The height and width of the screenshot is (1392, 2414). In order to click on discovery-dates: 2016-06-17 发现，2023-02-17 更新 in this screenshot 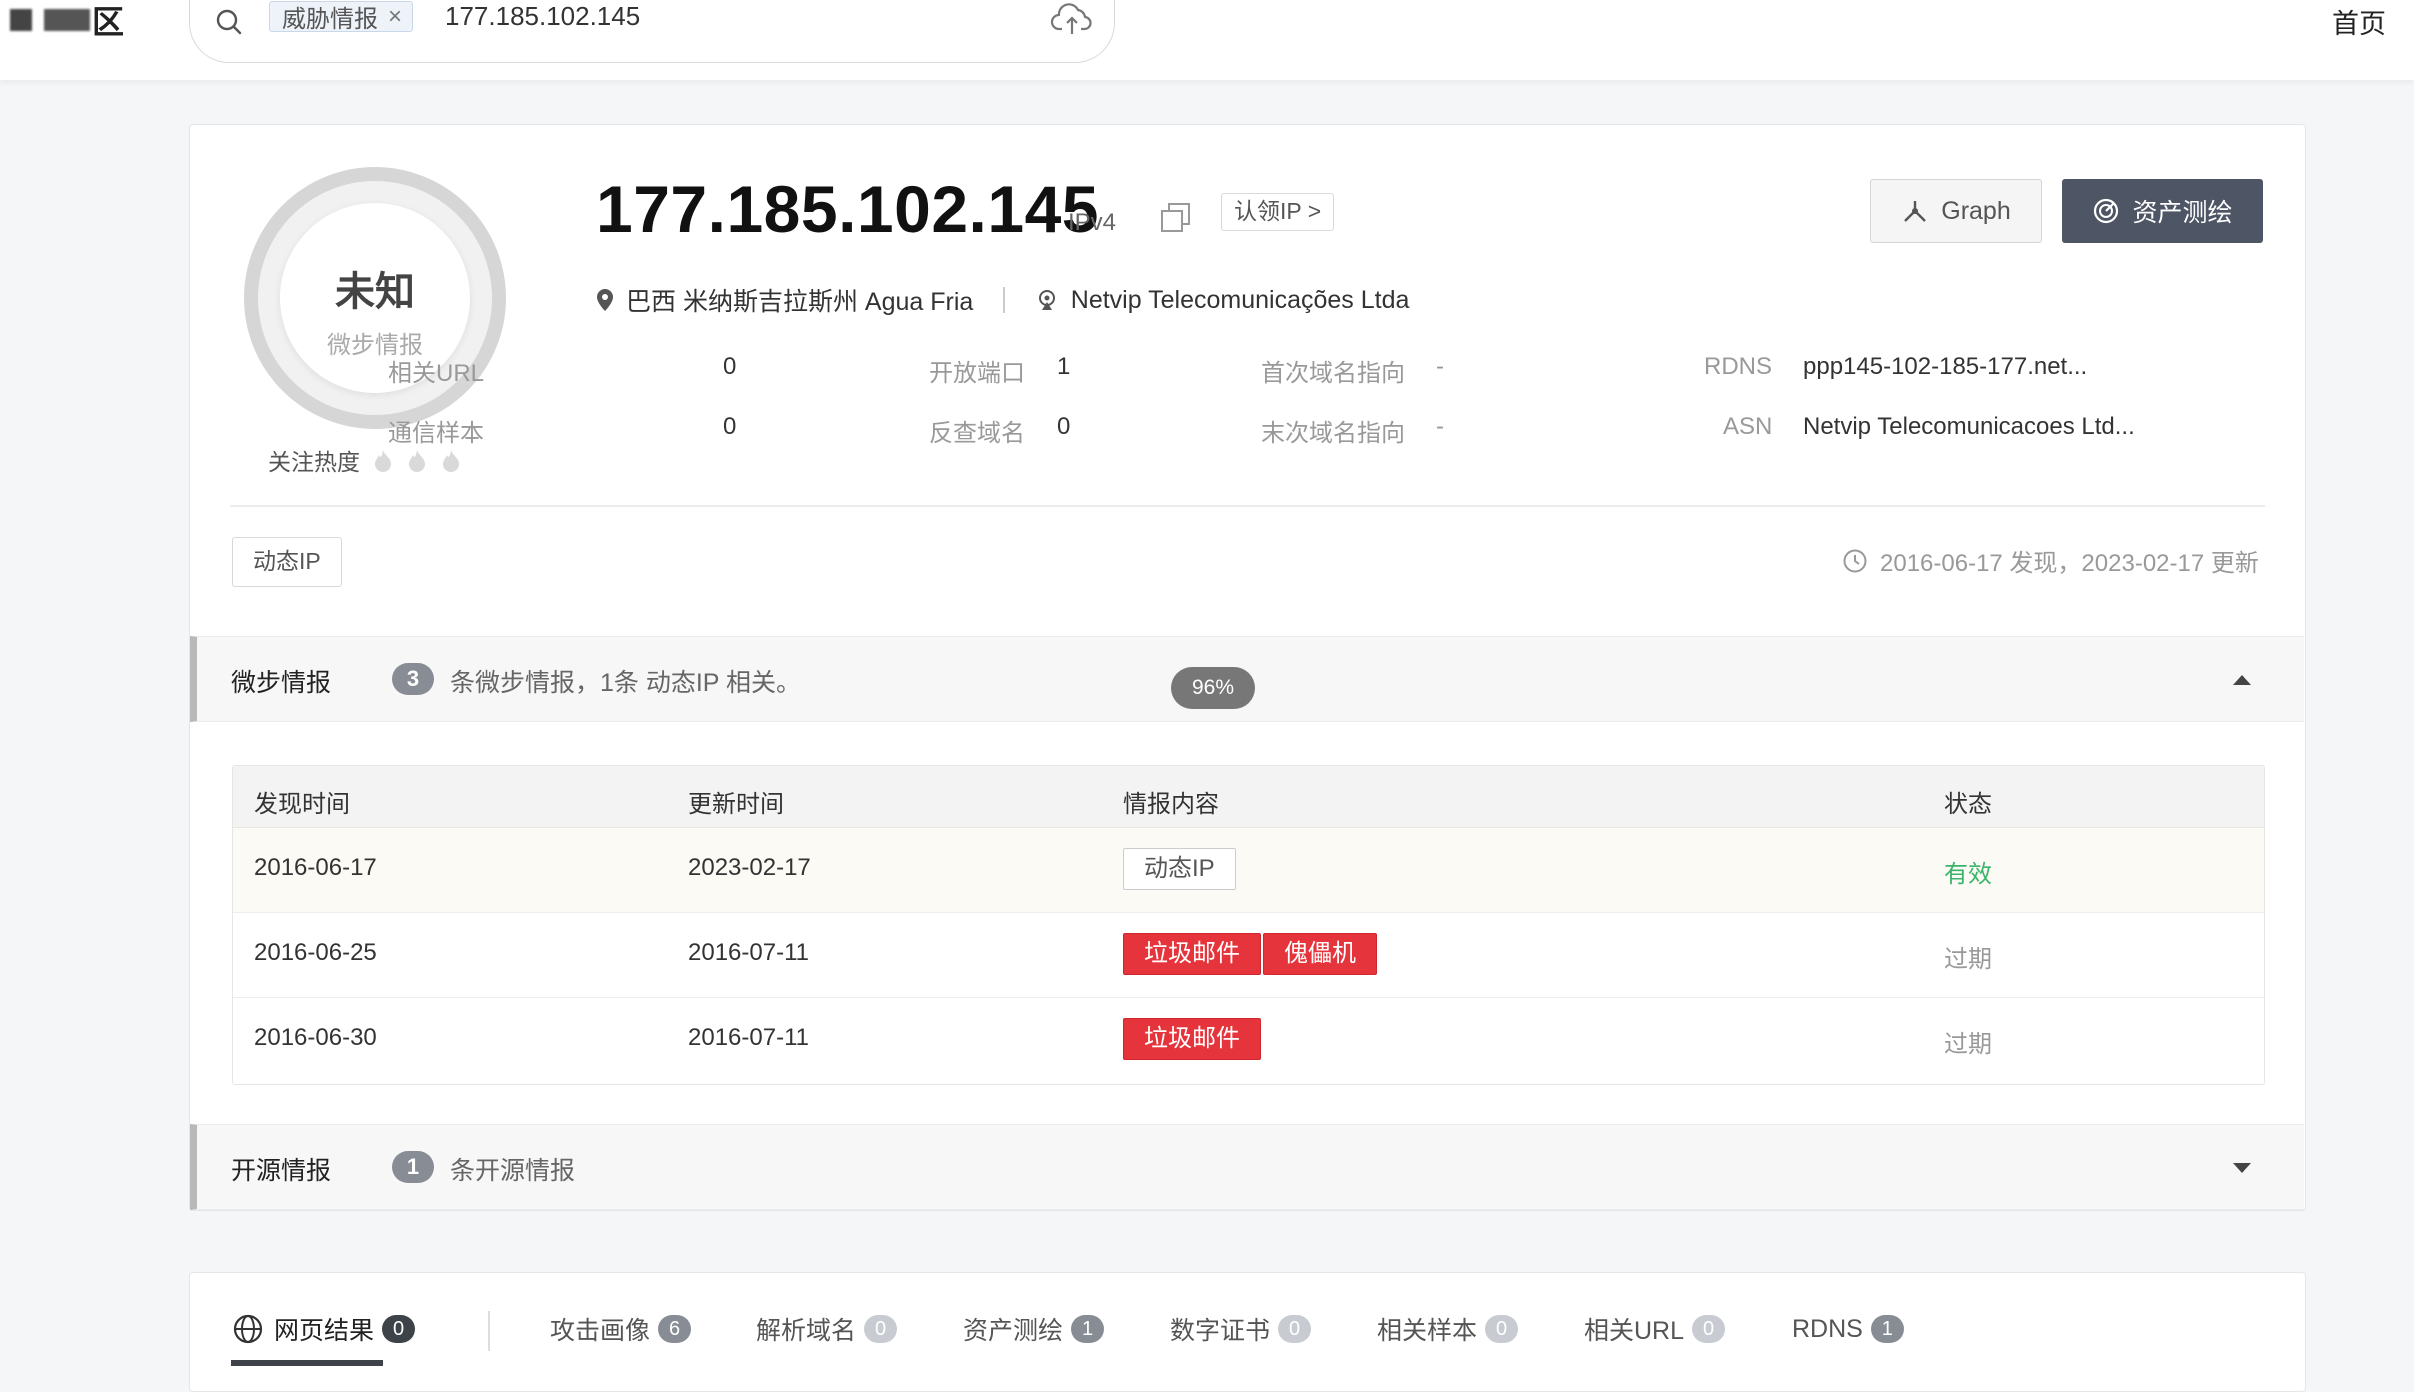, I will do `click(2050, 560)`.